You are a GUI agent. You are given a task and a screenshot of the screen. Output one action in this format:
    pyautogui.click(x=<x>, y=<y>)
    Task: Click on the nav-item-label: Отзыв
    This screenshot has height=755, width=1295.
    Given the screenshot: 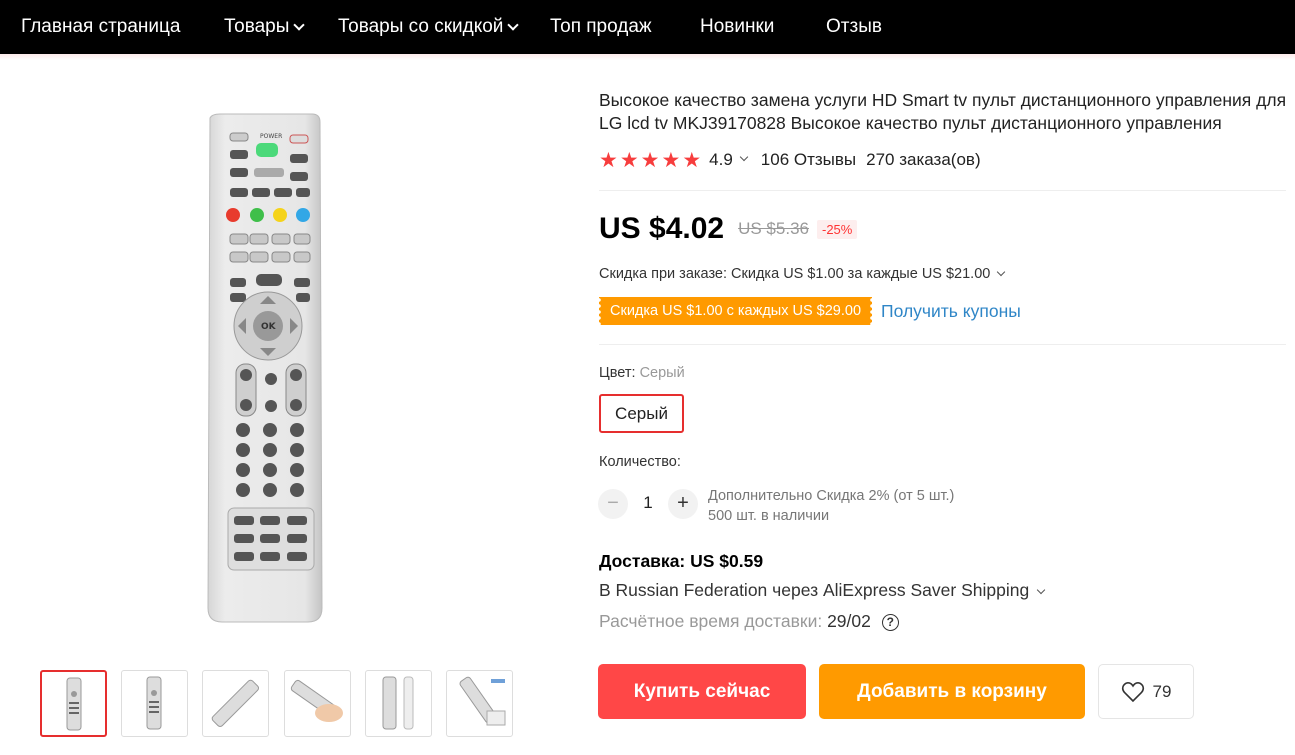 What is the action you would take?
    pyautogui.click(x=854, y=26)
    